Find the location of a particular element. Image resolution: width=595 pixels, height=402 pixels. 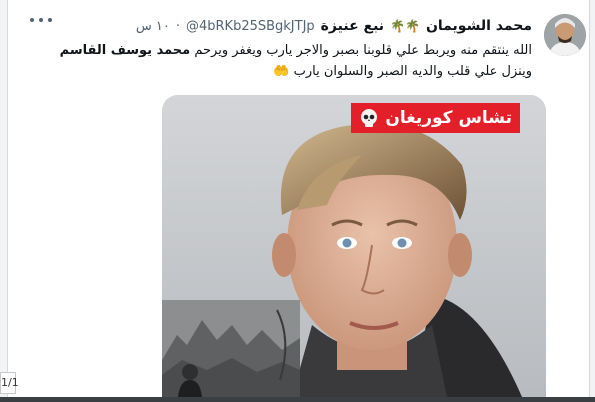

left-window-edge is located at coordinates (4, 201).